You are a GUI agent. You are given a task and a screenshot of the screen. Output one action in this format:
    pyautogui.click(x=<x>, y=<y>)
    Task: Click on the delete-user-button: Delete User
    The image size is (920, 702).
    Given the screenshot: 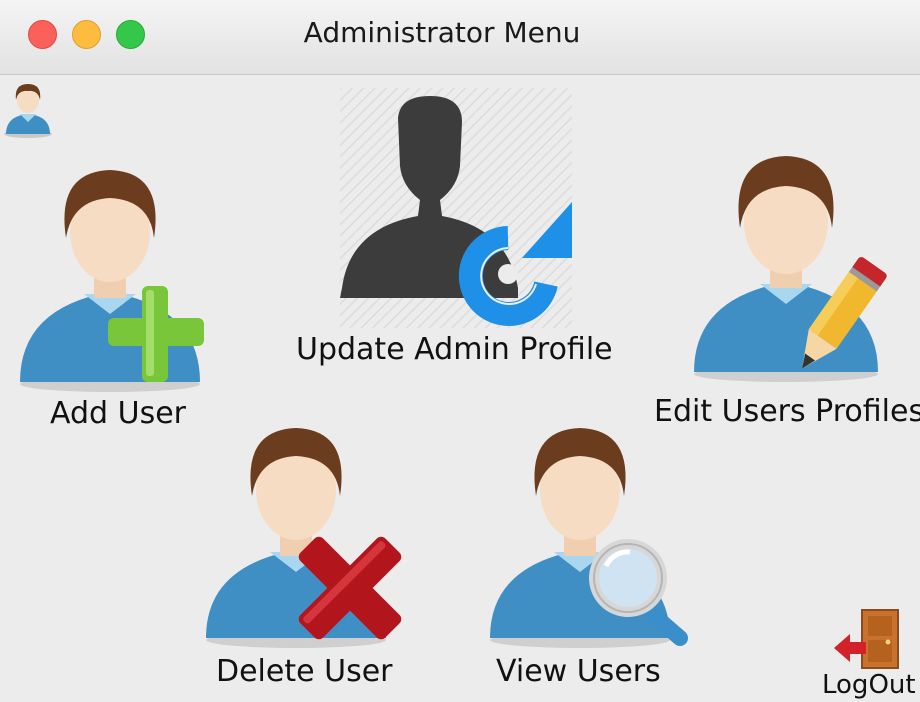 What is the action you would take?
    pyautogui.click(x=305, y=561)
    